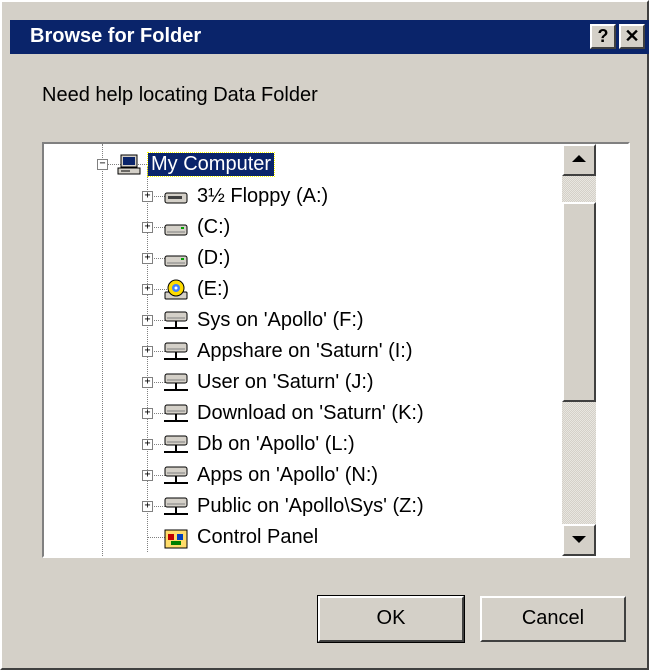  I want to click on tree-node-label: Sys on 'Apollo' (F:), so click(280, 320).